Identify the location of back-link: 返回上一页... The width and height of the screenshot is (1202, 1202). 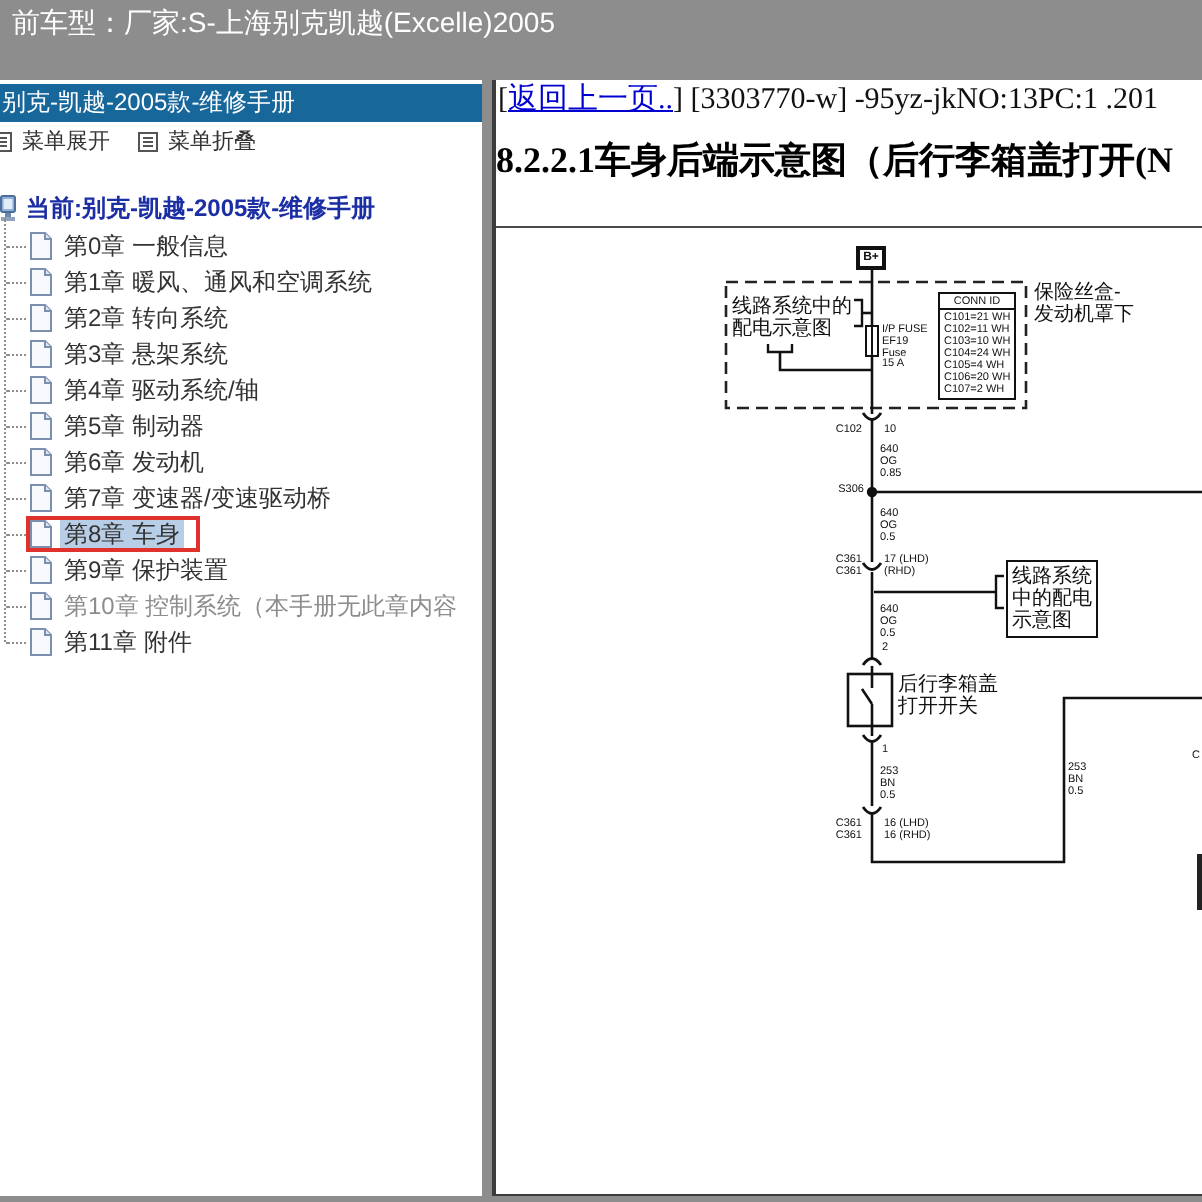
(590, 100).